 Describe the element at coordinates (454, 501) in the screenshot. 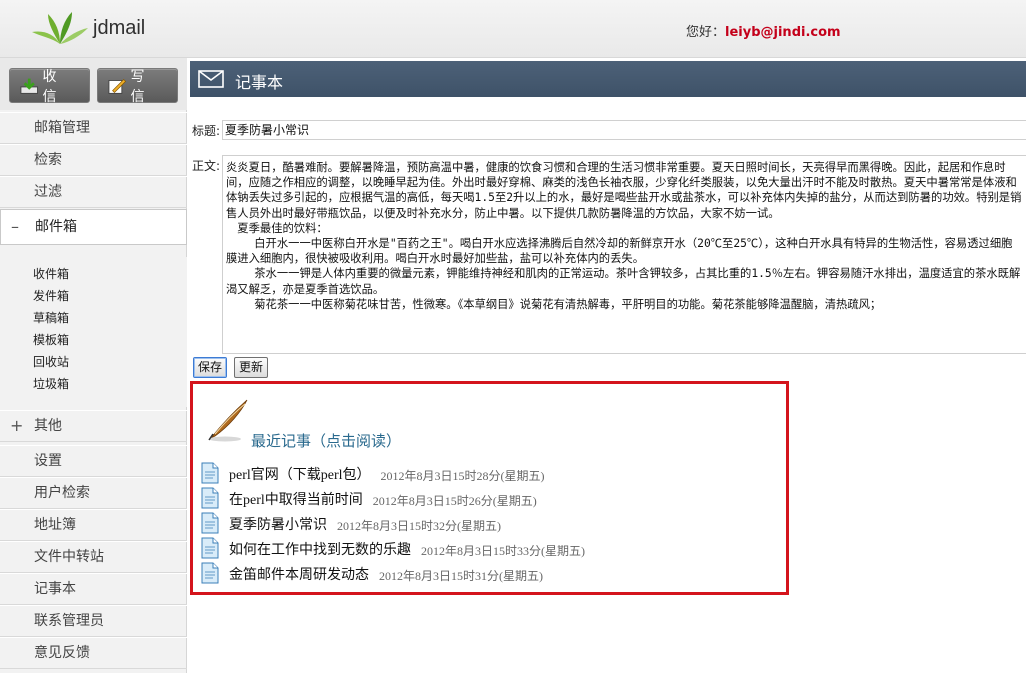

I see `note-date: 2012年8月3日15时26分(星期五)` at that location.